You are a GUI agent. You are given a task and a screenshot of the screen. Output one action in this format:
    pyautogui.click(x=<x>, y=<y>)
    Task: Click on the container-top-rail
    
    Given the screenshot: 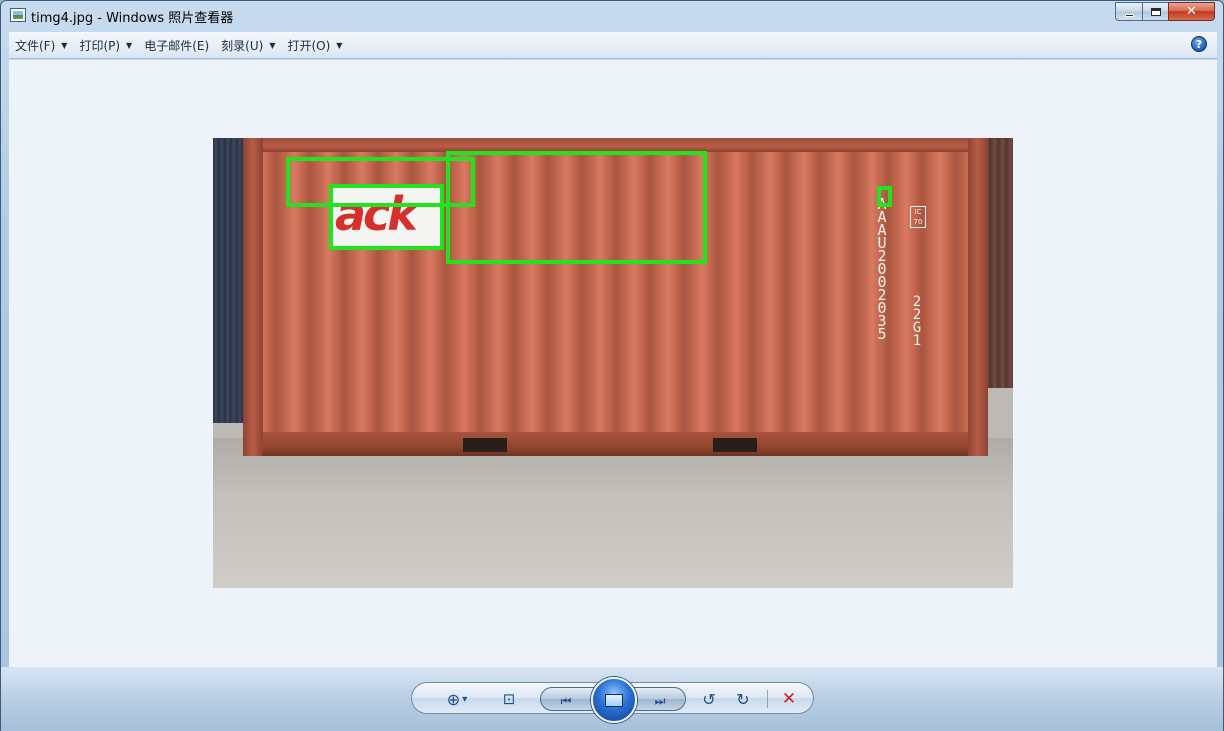 What is the action you would take?
    pyautogui.click(x=615, y=145)
    